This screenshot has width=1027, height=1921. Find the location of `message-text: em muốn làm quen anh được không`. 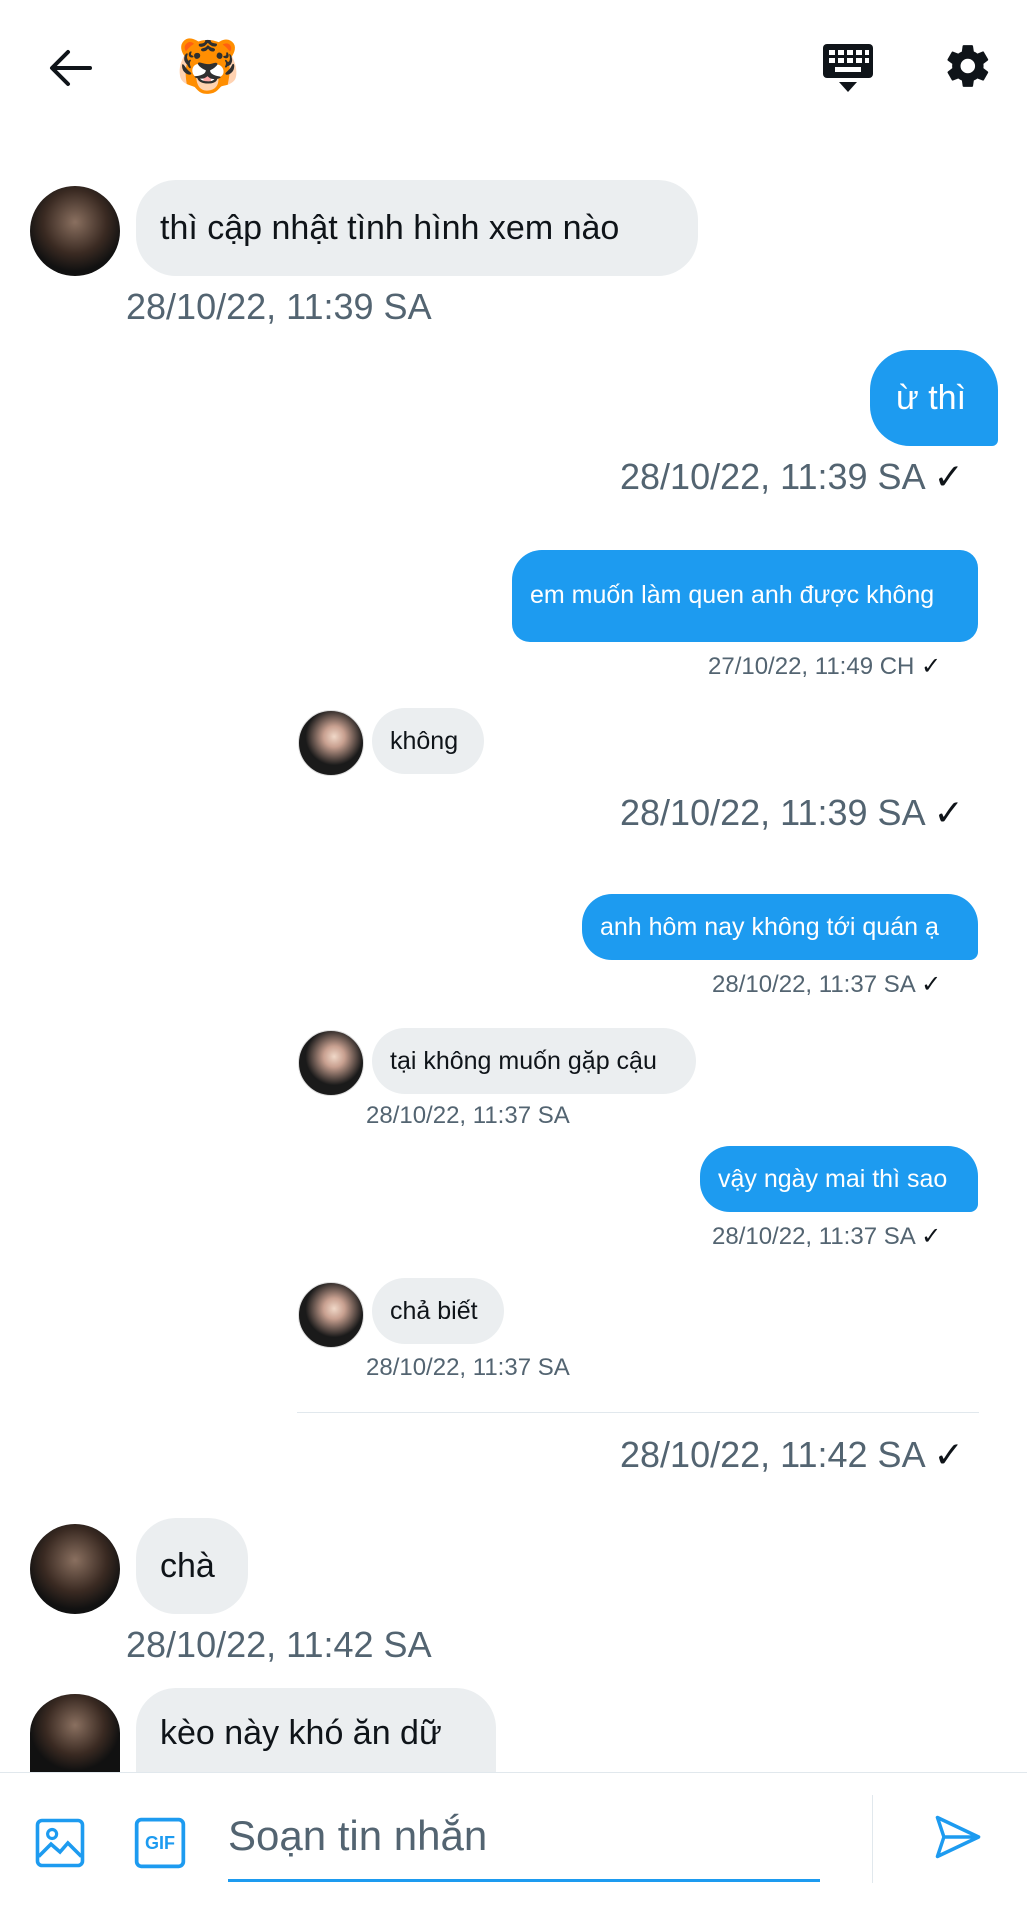

message-text: em muốn làm quen anh được không is located at coordinates (732, 595).